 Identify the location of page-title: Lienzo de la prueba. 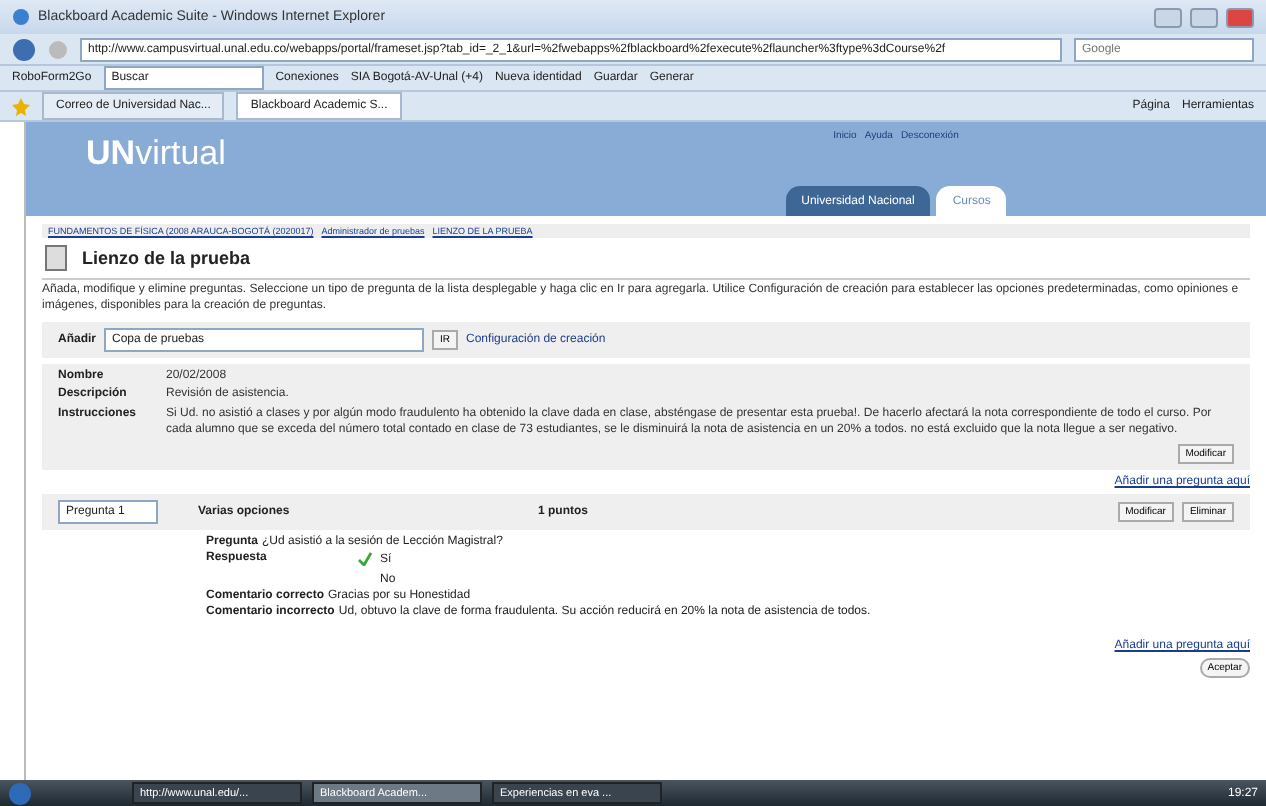
(166, 258).